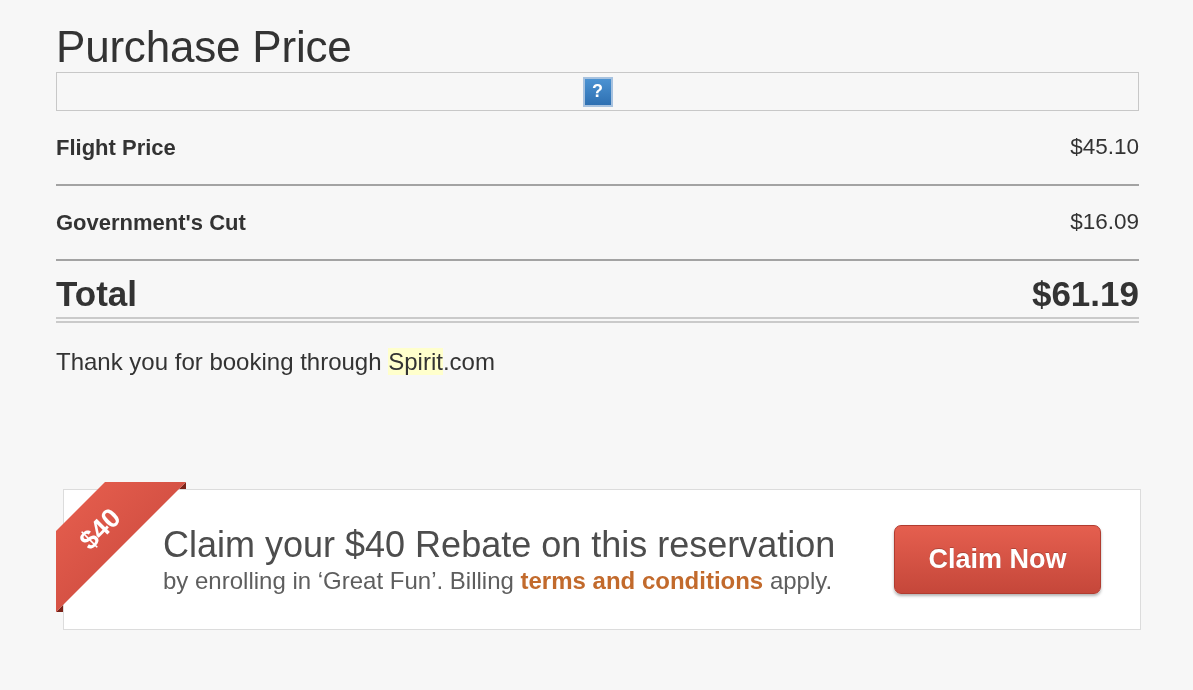 The width and height of the screenshot is (1193, 690). Describe the element at coordinates (1104, 222) in the screenshot. I see `line-item-amount: $16.09` at that location.